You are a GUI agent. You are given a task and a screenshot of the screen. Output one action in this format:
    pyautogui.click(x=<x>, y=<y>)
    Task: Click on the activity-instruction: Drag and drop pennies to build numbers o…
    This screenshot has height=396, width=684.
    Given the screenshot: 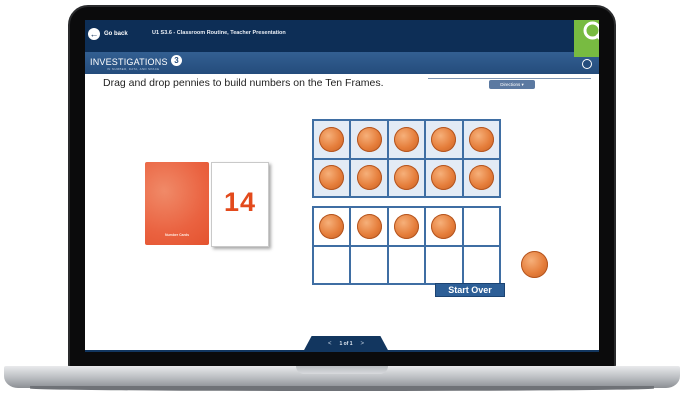 What is the action you would take?
    pyautogui.click(x=243, y=83)
    